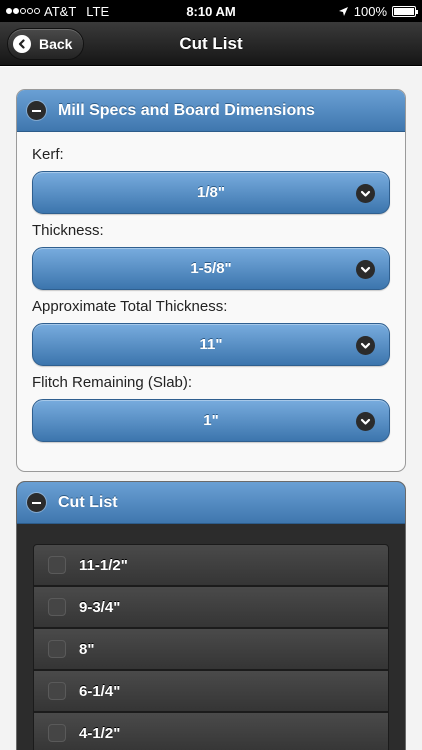 This screenshot has width=422, height=750. What do you see at coordinates (370, 11) in the screenshot?
I see `battery-label: 100%` at bounding box center [370, 11].